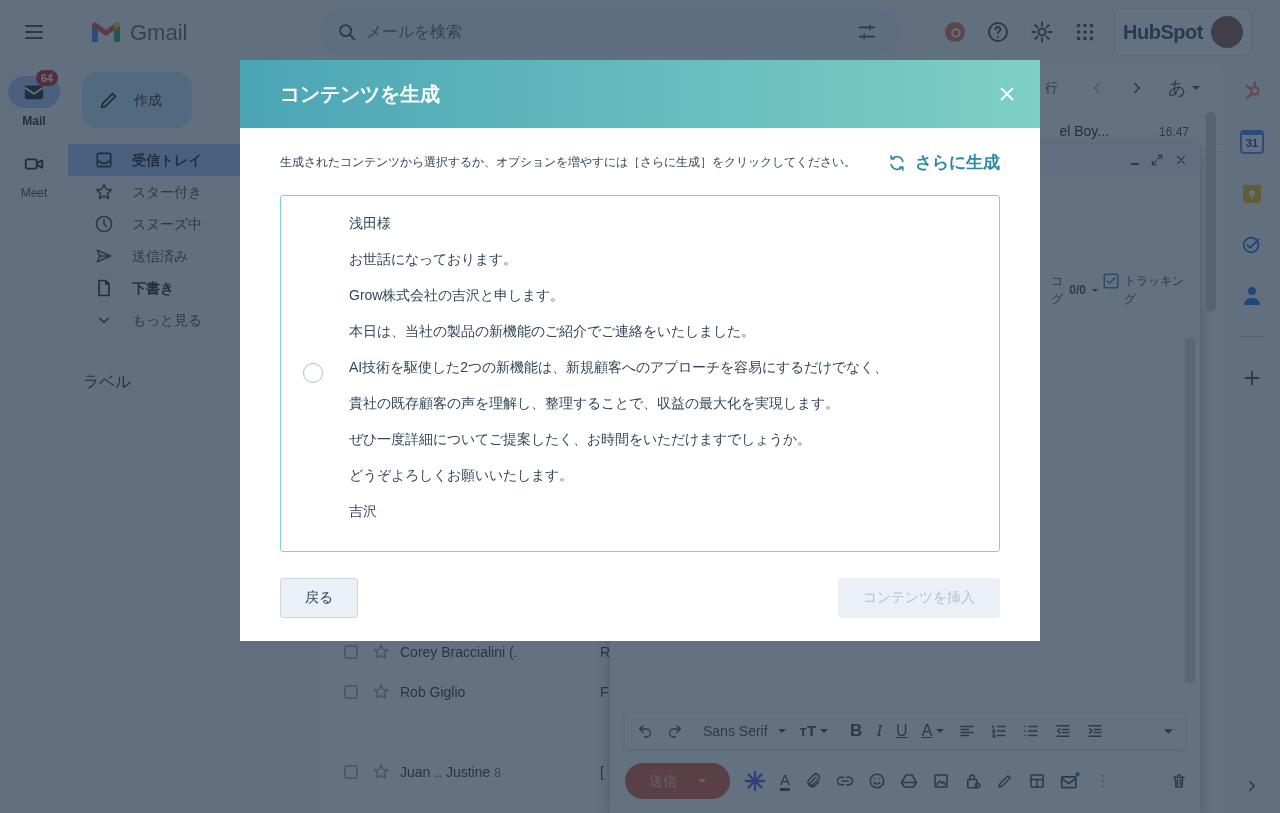 This screenshot has height=813, width=1280. I want to click on radio-button, so click(313, 373).